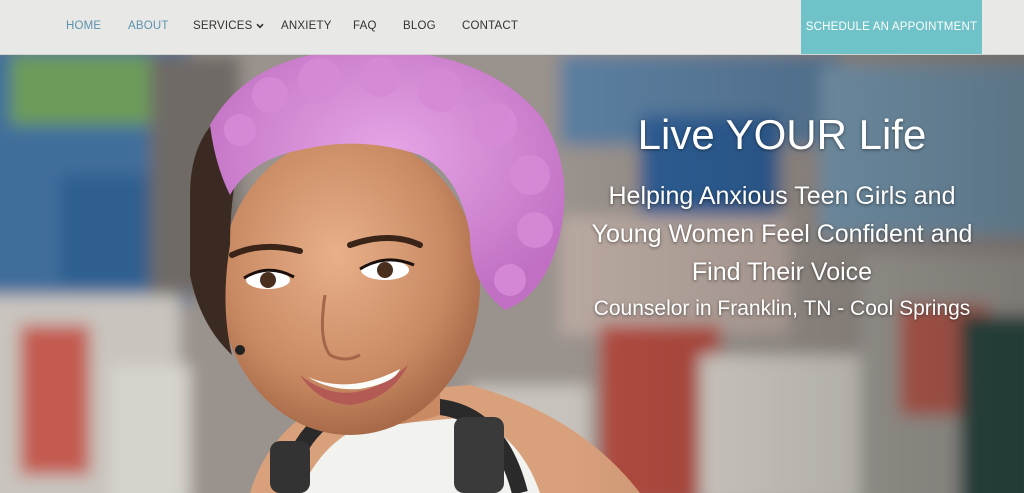 The width and height of the screenshot is (1024, 493). What do you see at coordinates (148, 26) in the screenshot?
I see `nav-item-about: ABOUT` at bounding box center [148, 26].